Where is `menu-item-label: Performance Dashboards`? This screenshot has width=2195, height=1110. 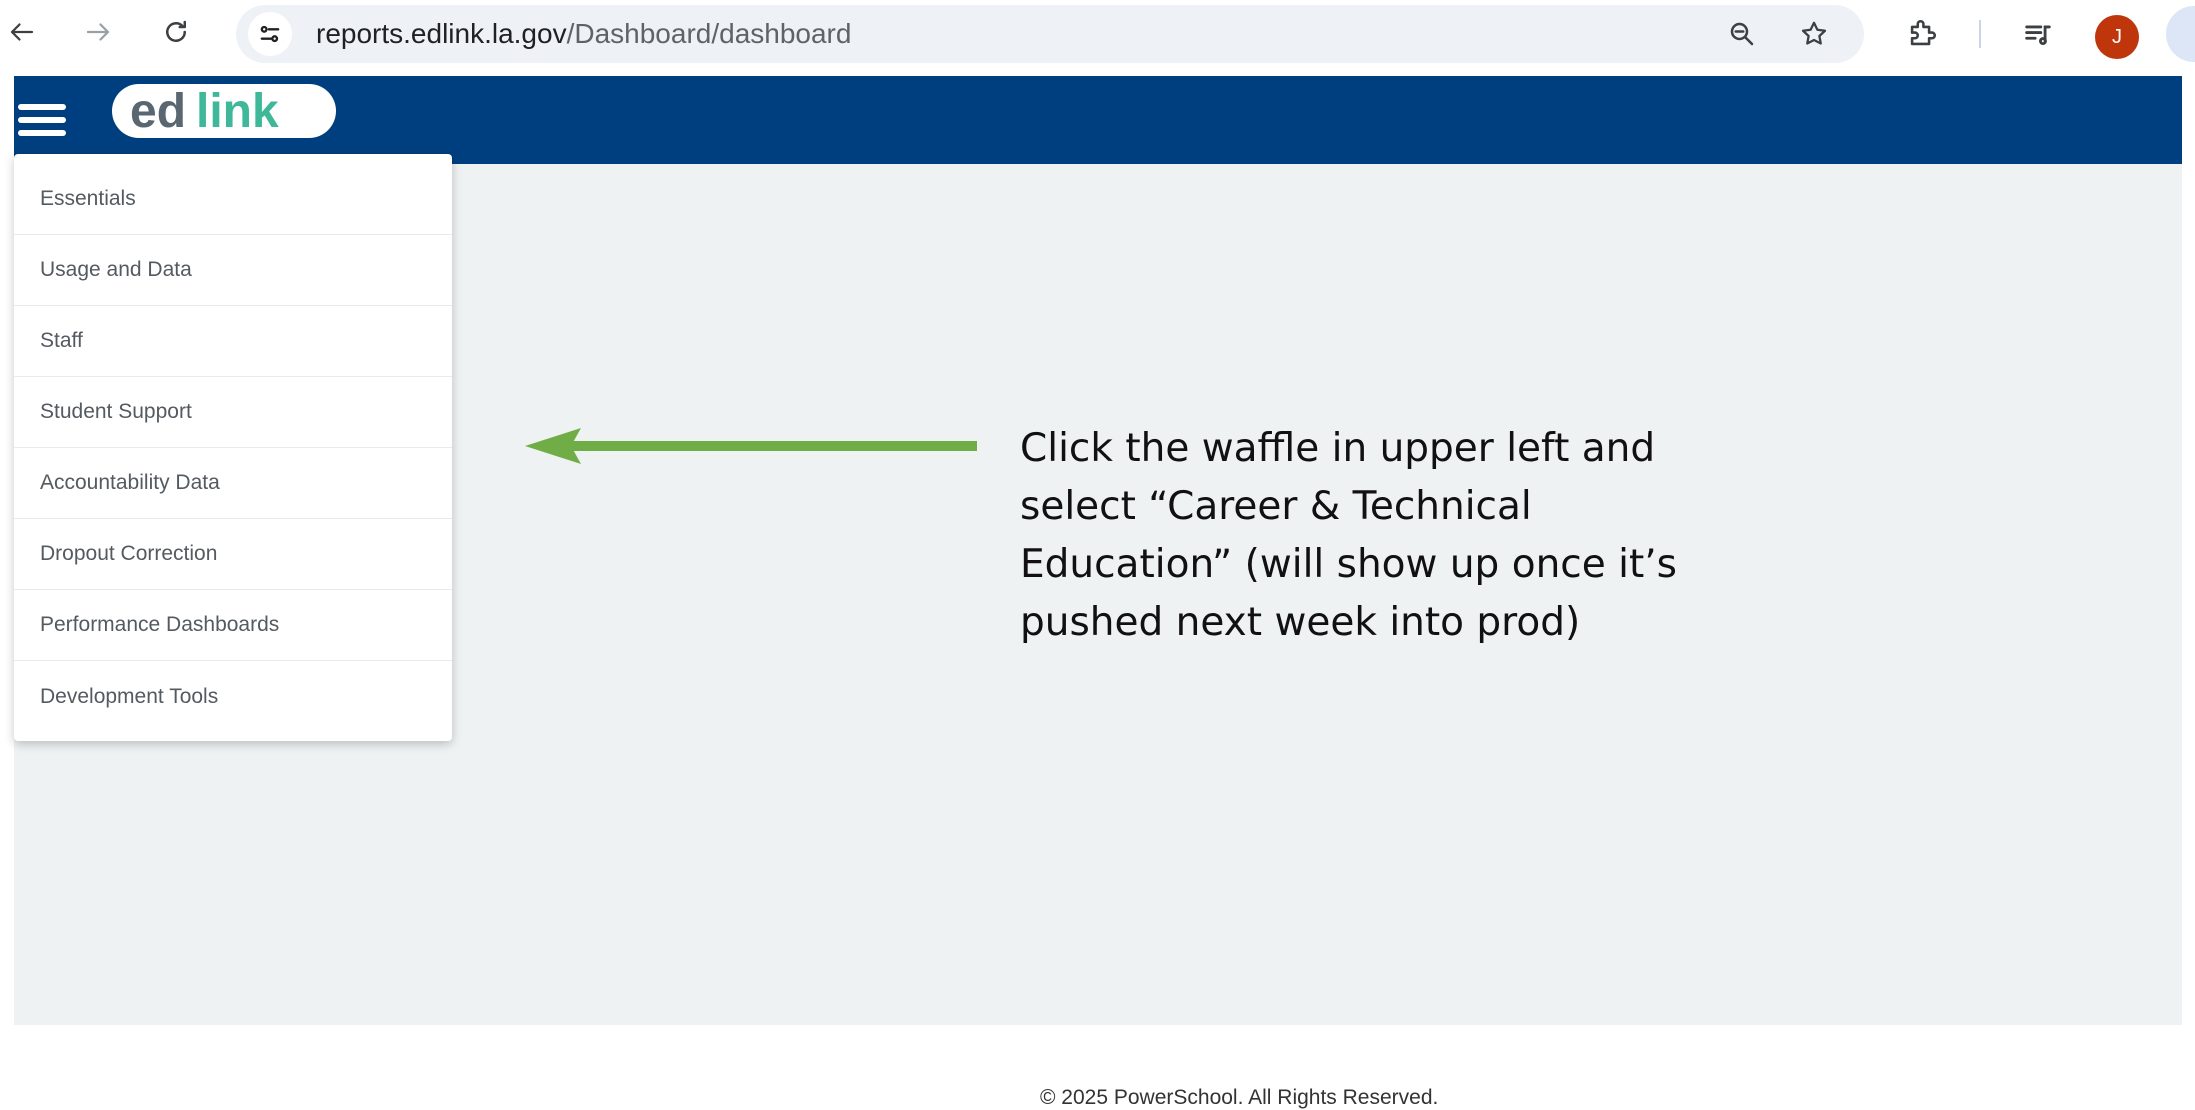
menu-item-label: Performance Dashboards is located at coordinates (160, 624).